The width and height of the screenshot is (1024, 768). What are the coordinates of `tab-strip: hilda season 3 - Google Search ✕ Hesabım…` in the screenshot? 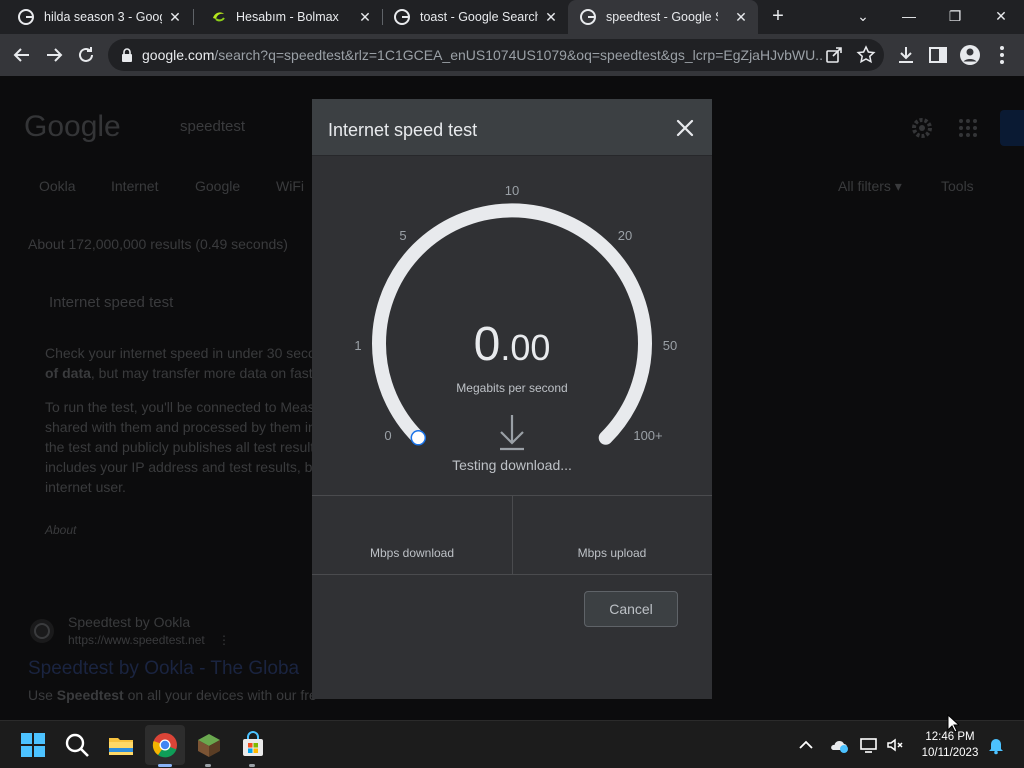 It's located at (512, 17).